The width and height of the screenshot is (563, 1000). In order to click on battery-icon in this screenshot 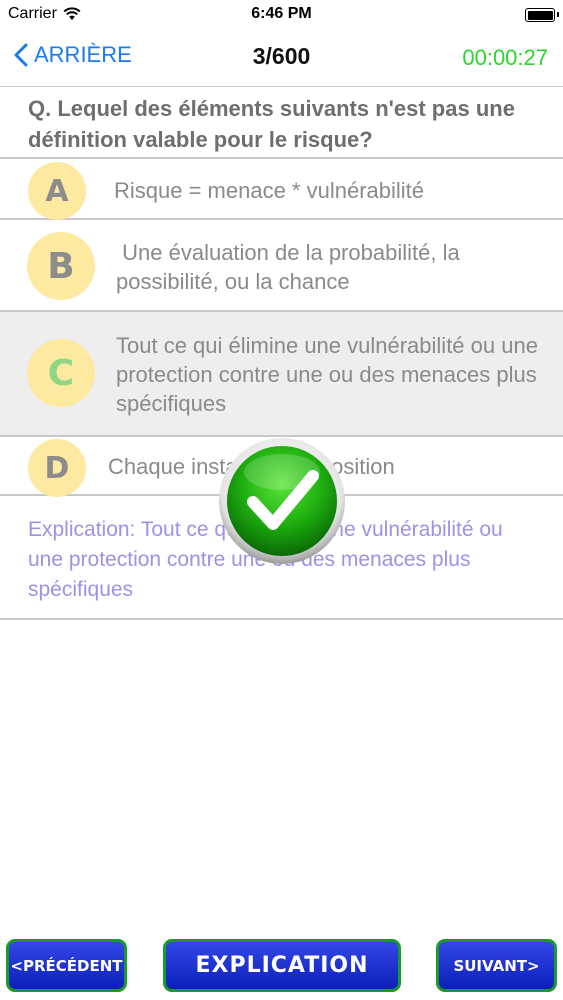, I will do `click(542, 15)`.